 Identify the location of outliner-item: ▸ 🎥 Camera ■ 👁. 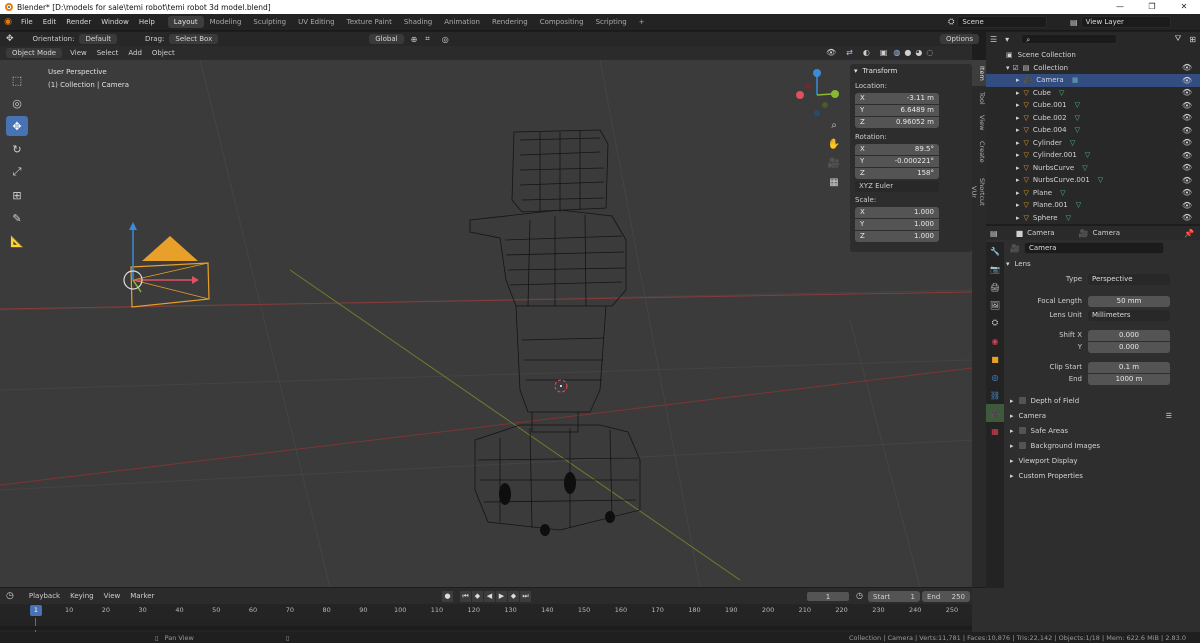
(1093, 80).